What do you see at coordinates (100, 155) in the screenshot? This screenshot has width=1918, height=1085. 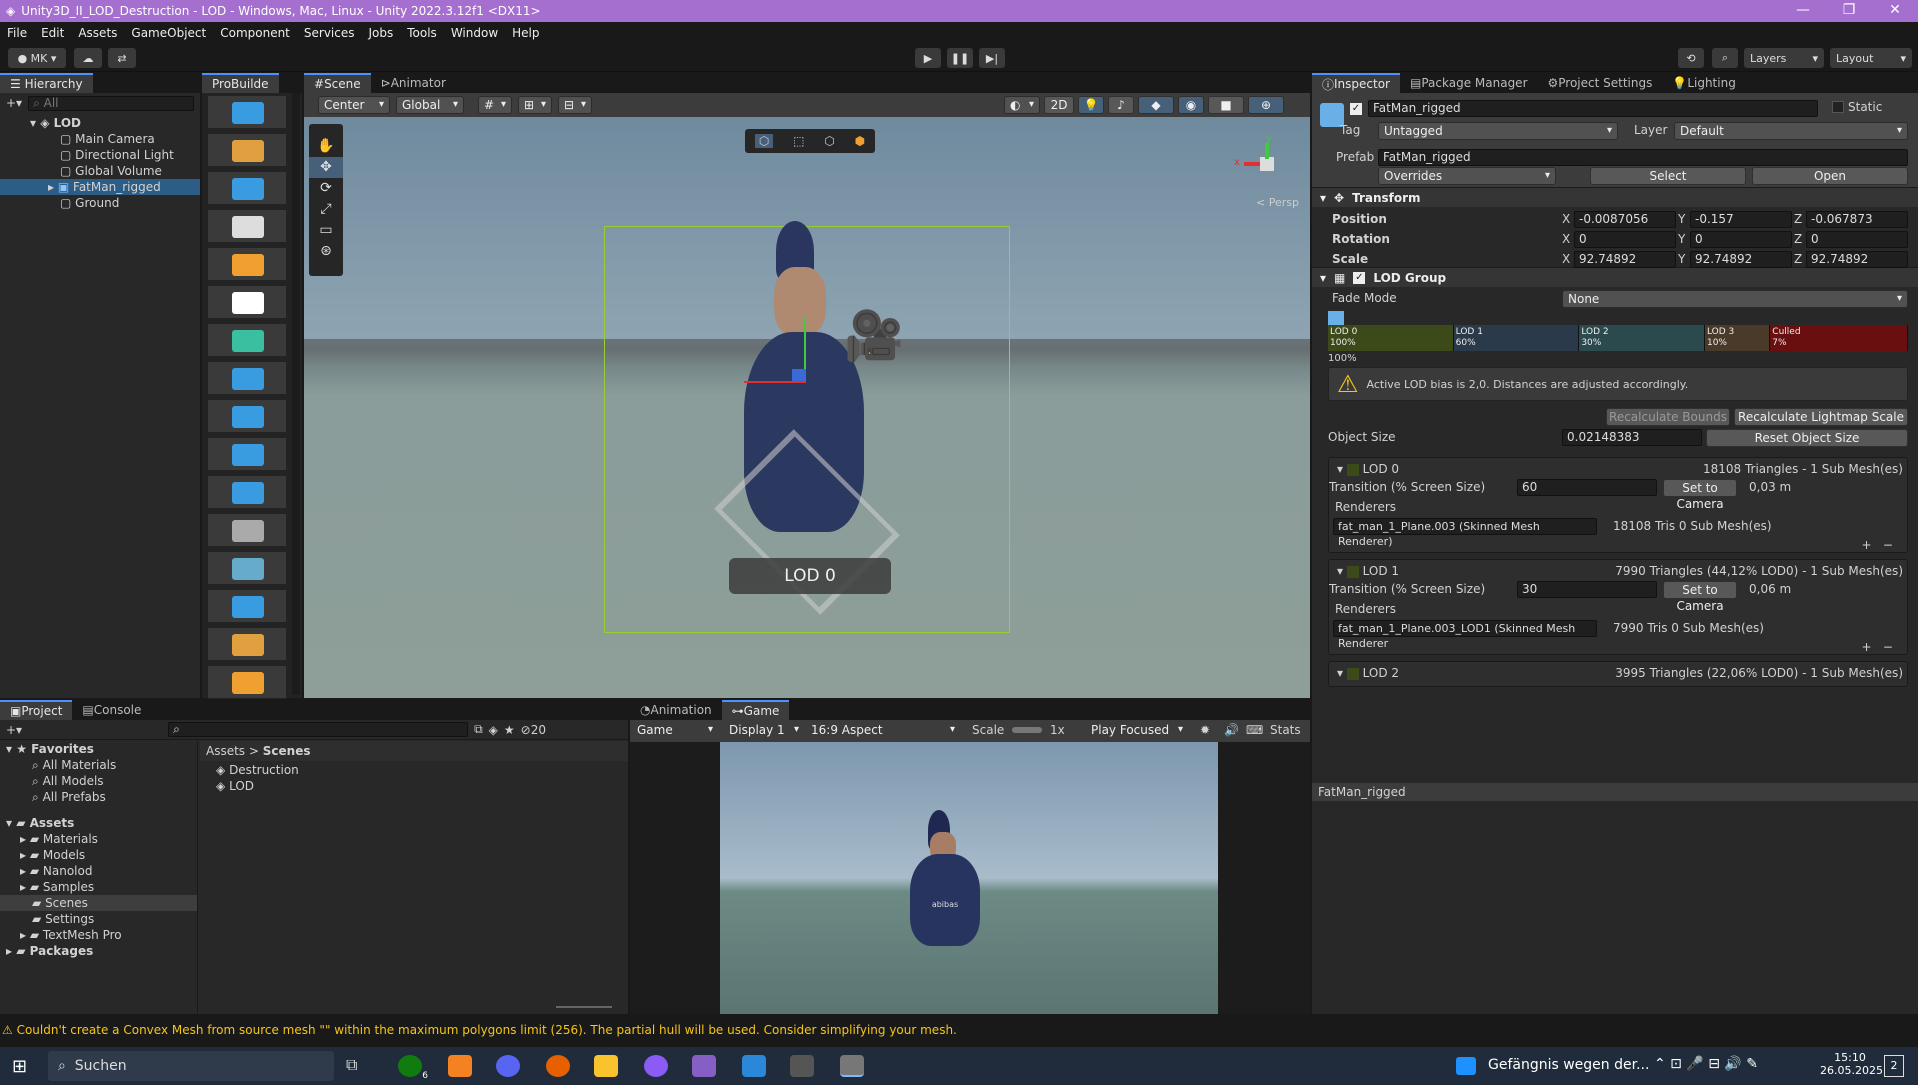 I see `hierarchy-item-directional-light: ▢ Directional Light` at bounding box center [100, 155].